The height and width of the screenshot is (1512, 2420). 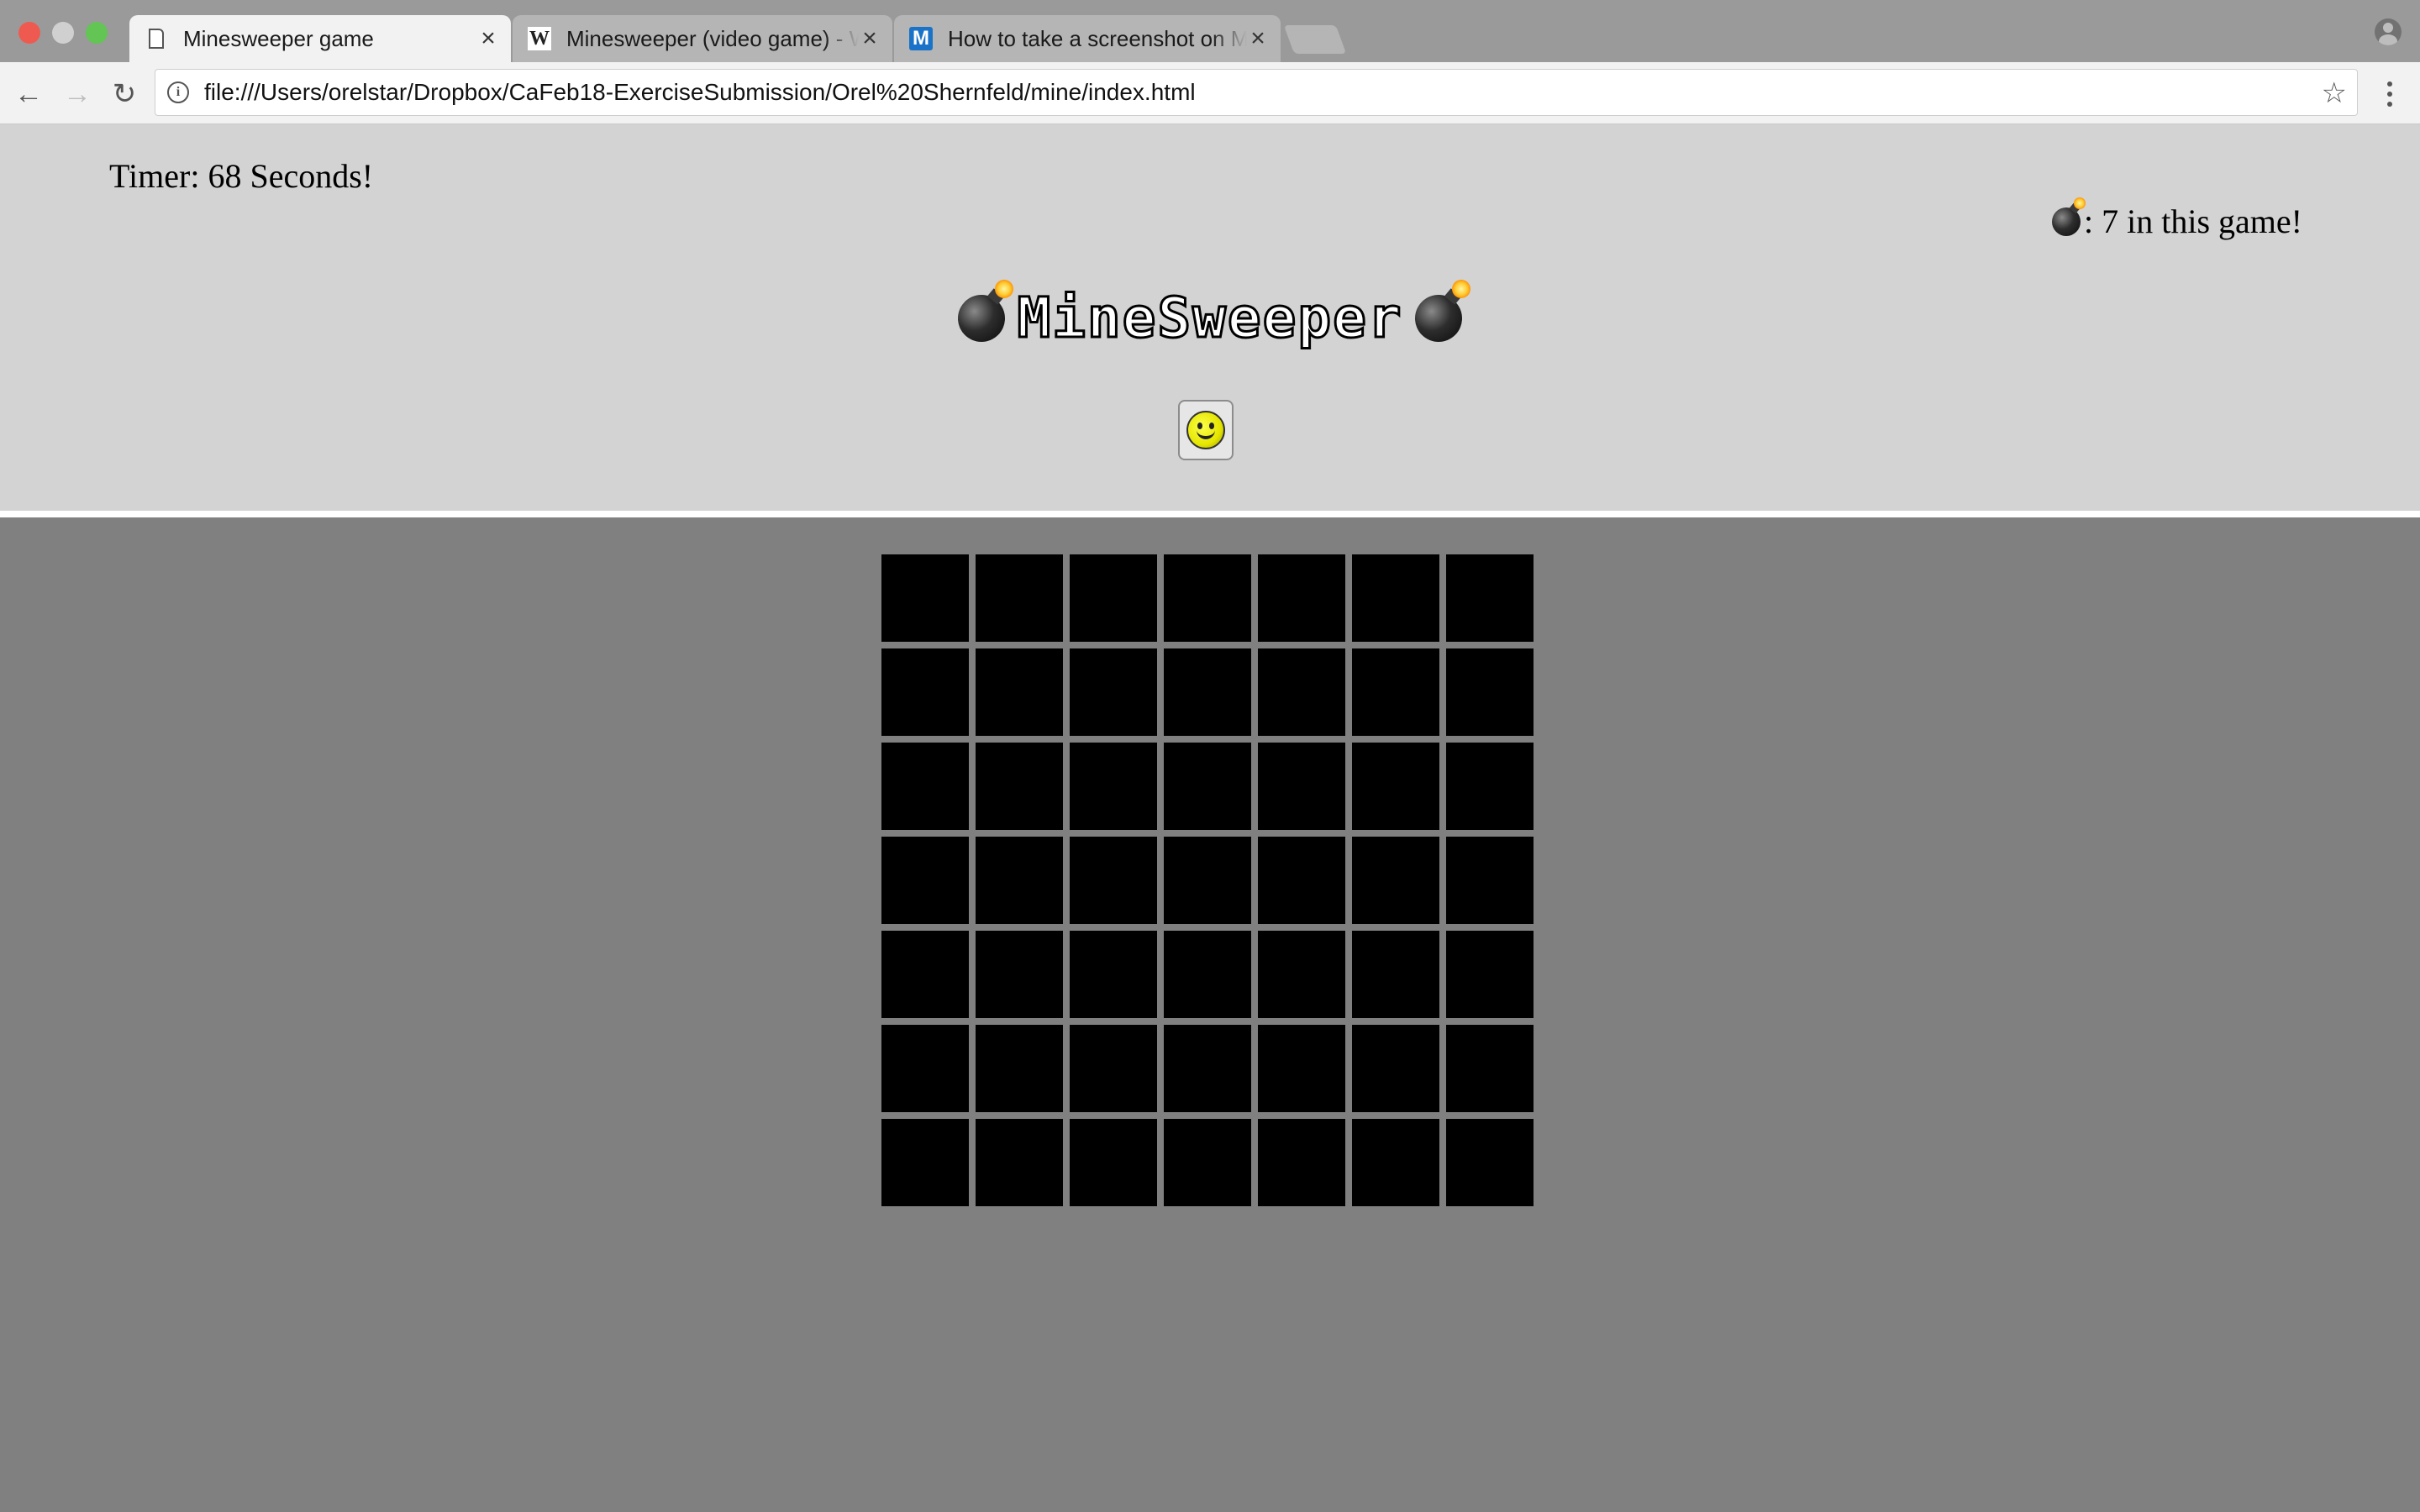 I want to click on mines-count-text: : 7 in this game!, so click(x=2193, y=221).